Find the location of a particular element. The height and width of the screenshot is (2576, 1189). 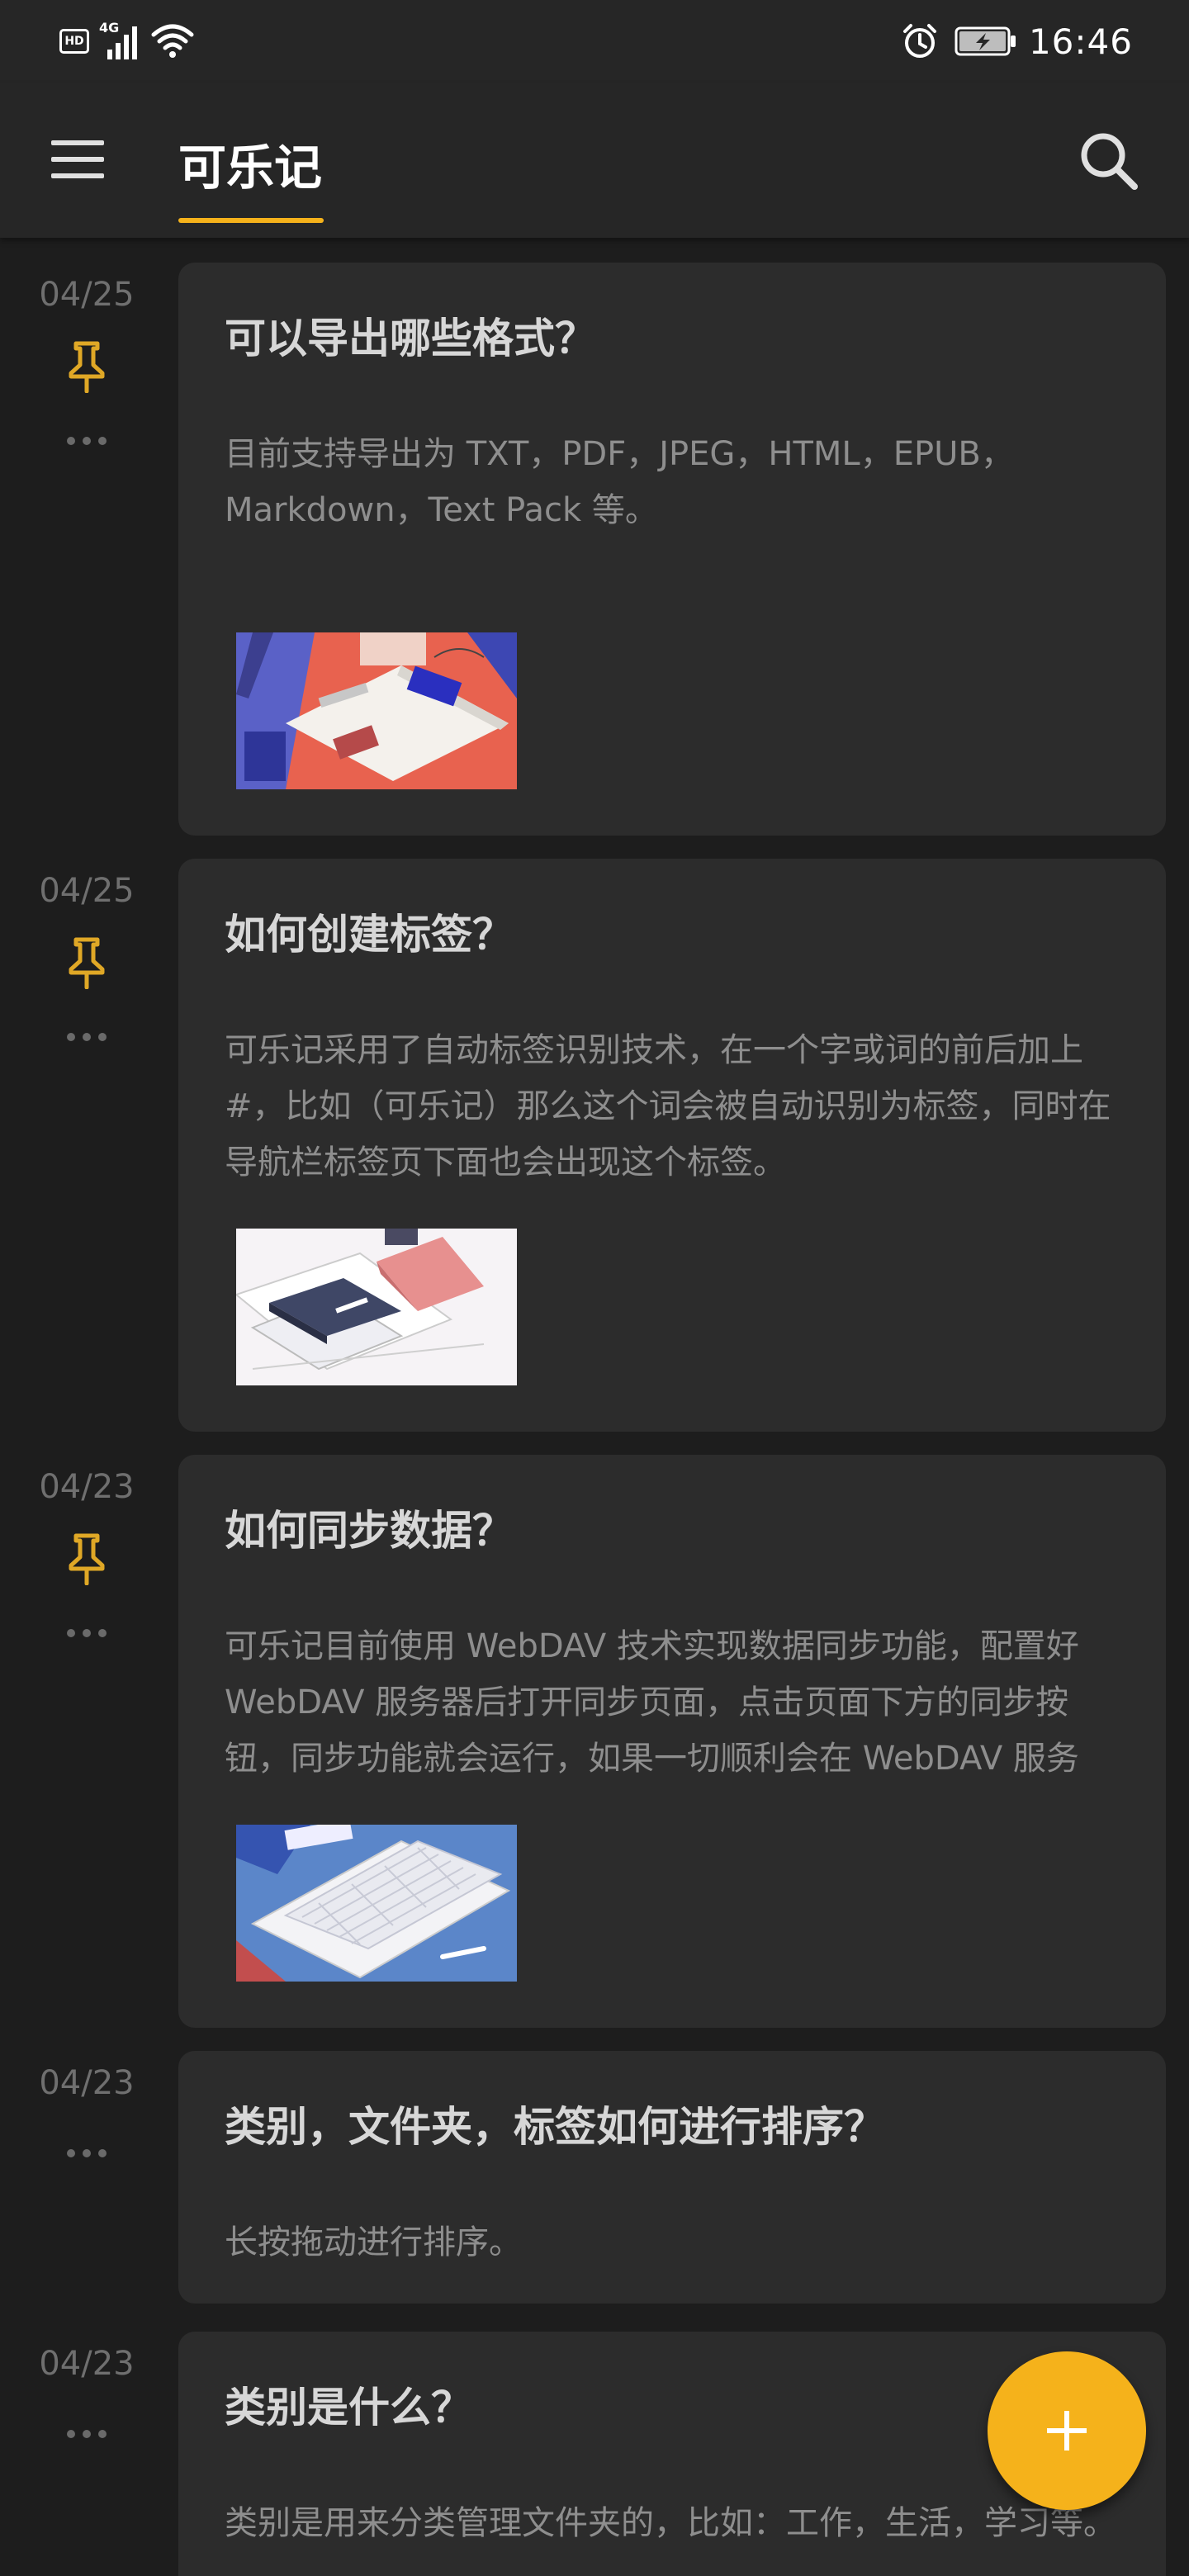

status-left-group: HD 4G is located at coordinates (127, 41).